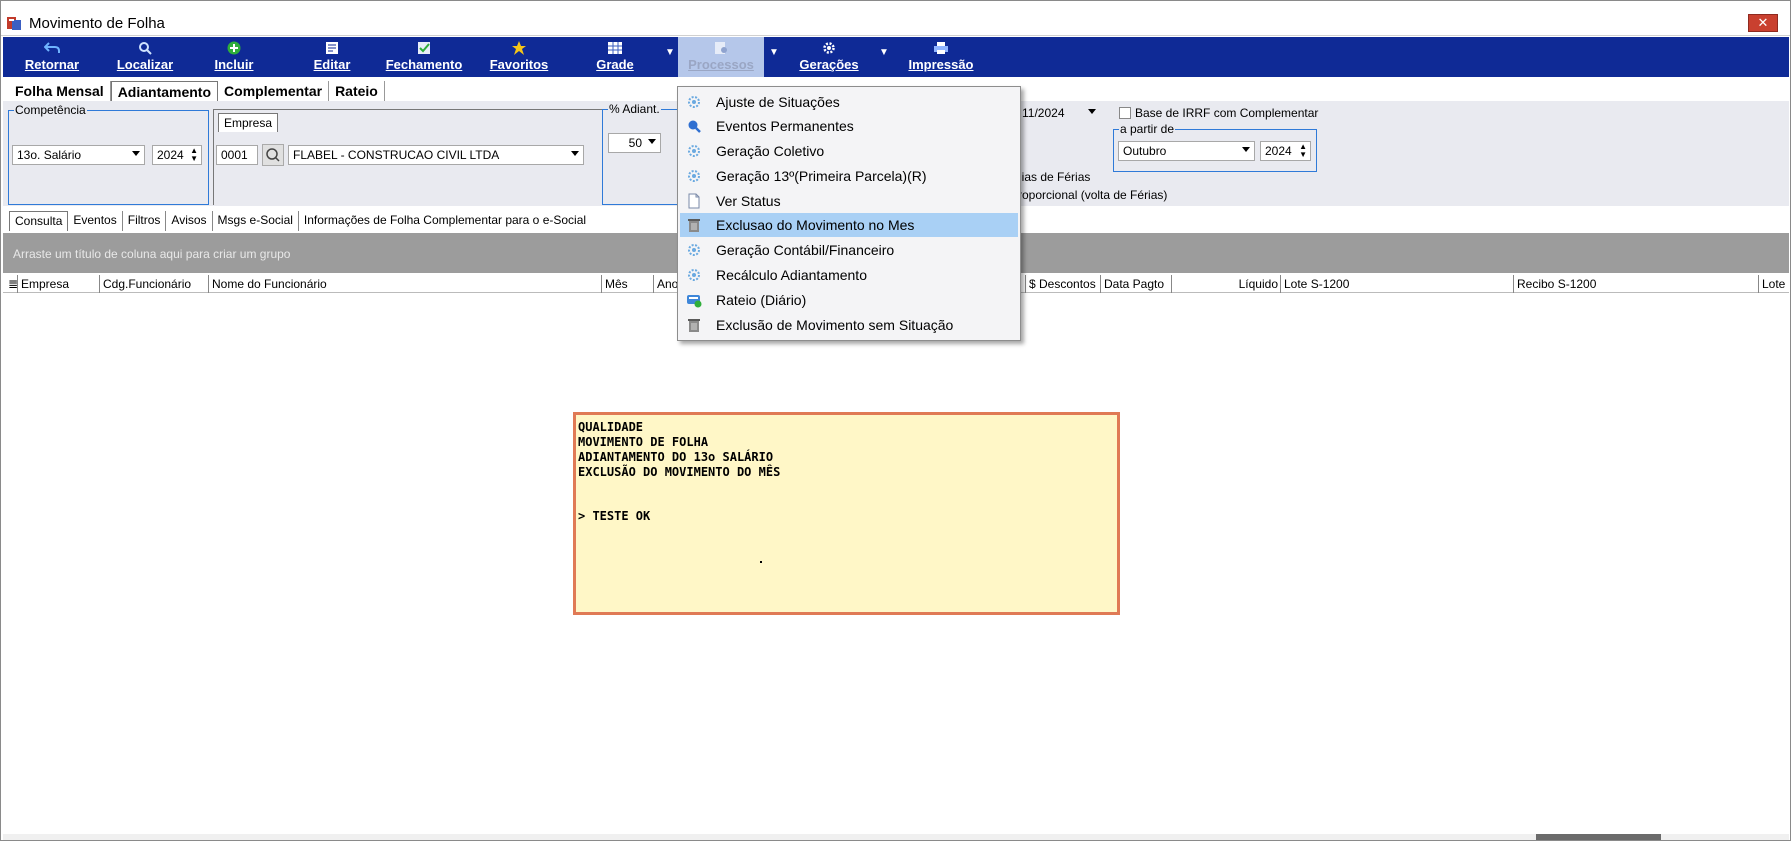 The height and width of the screenshot is (841, 1791). I want to click on close-button: ✕, so click(1763, 23).